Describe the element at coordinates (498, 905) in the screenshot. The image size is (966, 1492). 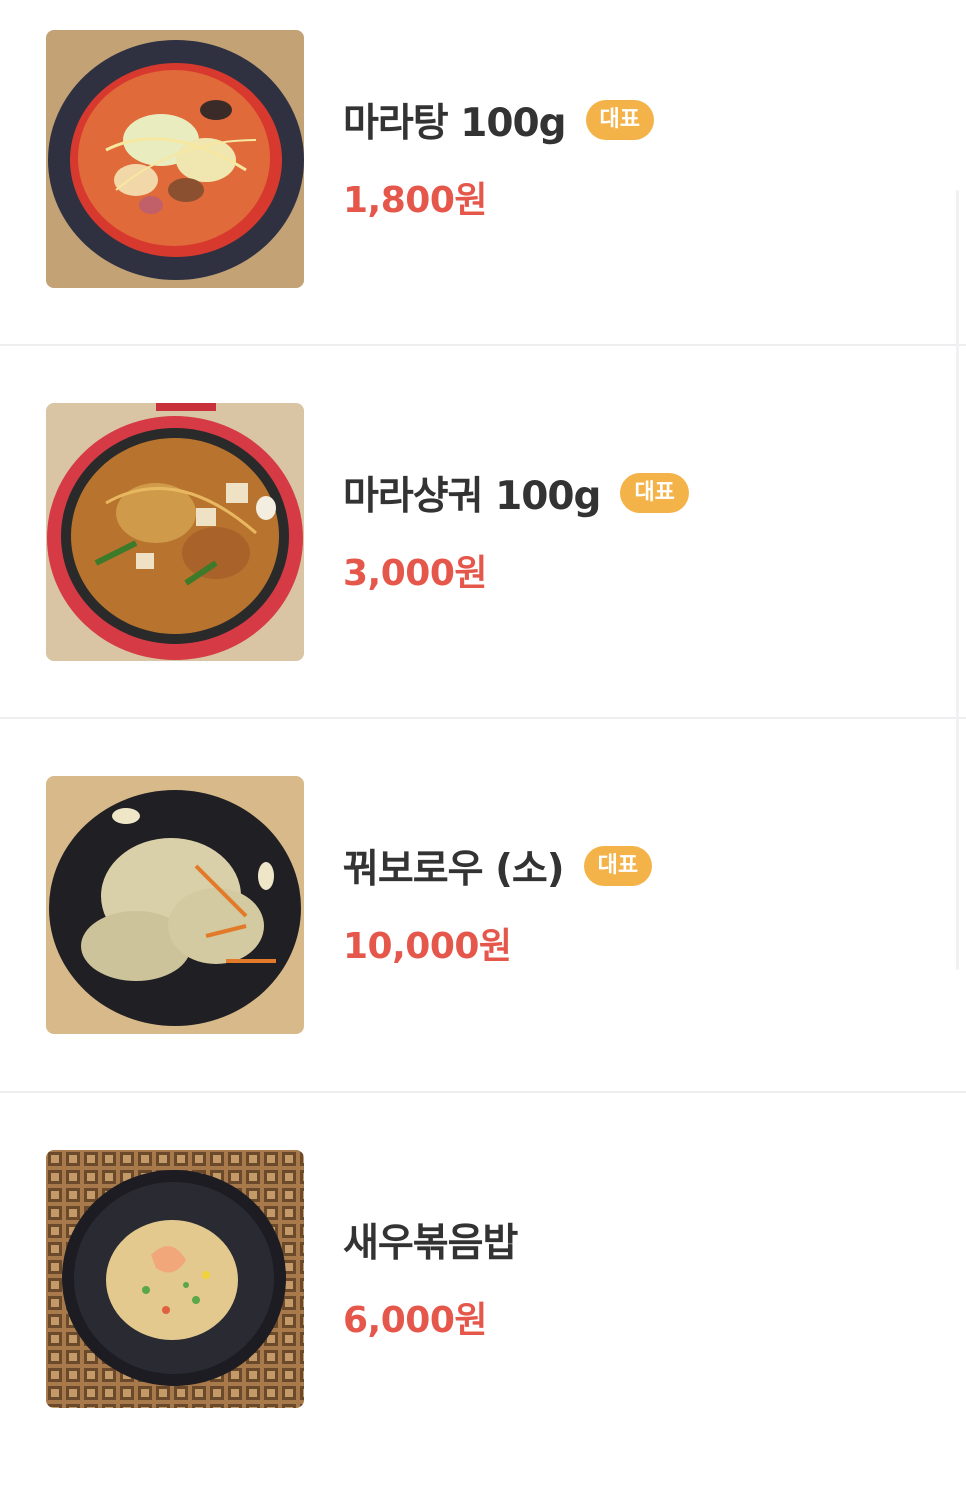
I see `menu-item-info: 꿔보로우 (소) 대표 10,000원` at that location.